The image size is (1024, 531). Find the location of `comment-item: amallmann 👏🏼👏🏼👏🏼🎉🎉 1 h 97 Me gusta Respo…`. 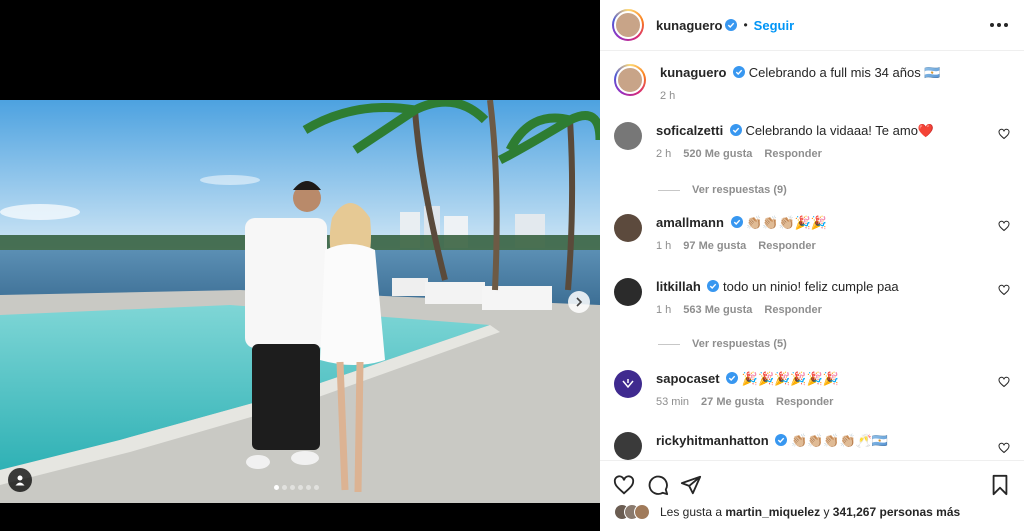

comment-item: amallmann 👏🏼👏🏼👏🏼🎉🎉 1 h 97 Me gusta Respo… is located at coordinates (813, 233).